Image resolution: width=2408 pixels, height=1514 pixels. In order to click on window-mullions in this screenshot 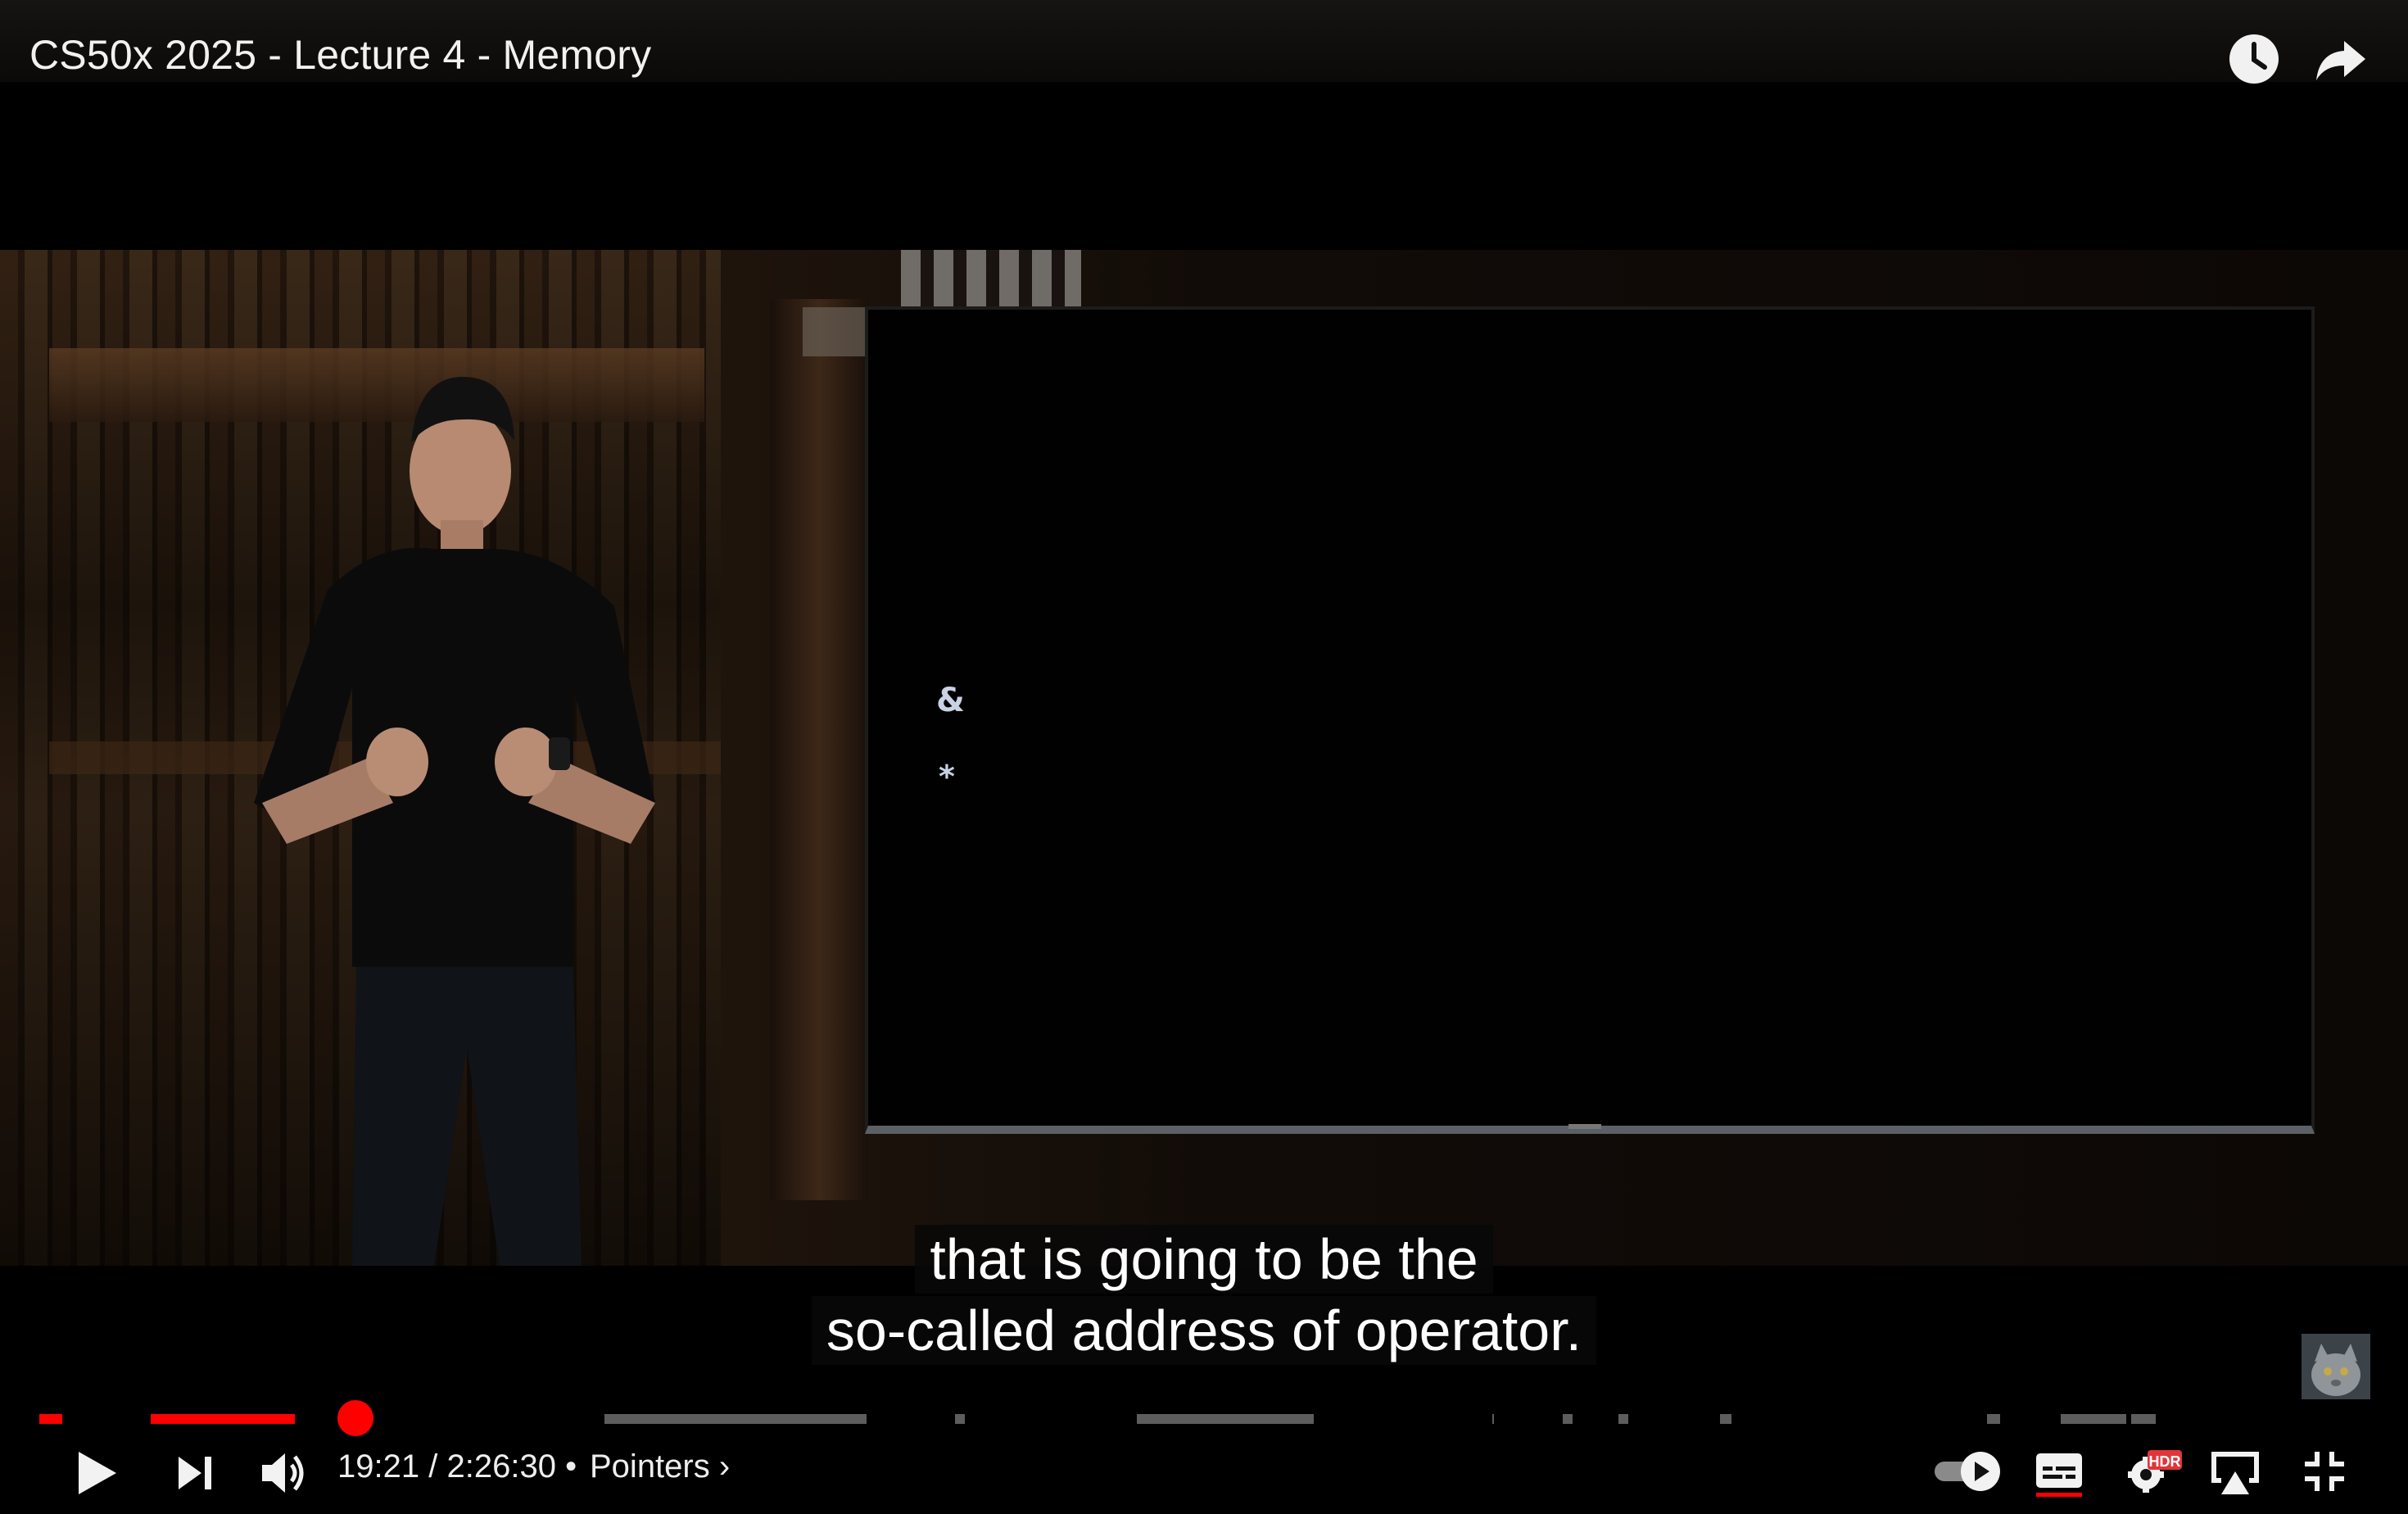, I will do `click(991, 278)`.